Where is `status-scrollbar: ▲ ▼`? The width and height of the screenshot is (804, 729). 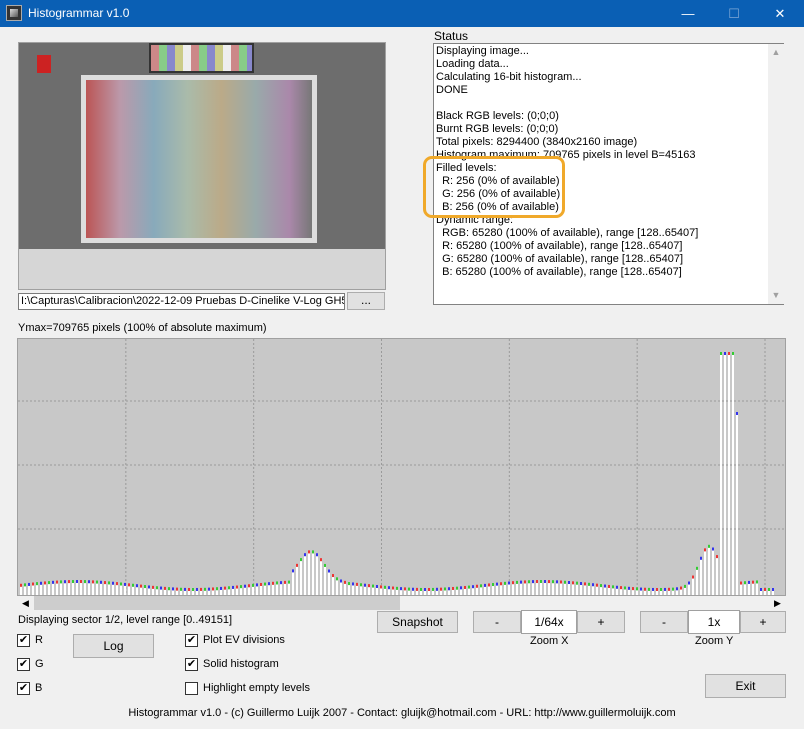
status-scrollbar: ▲ ▼ is located at coordinates (776, 174).